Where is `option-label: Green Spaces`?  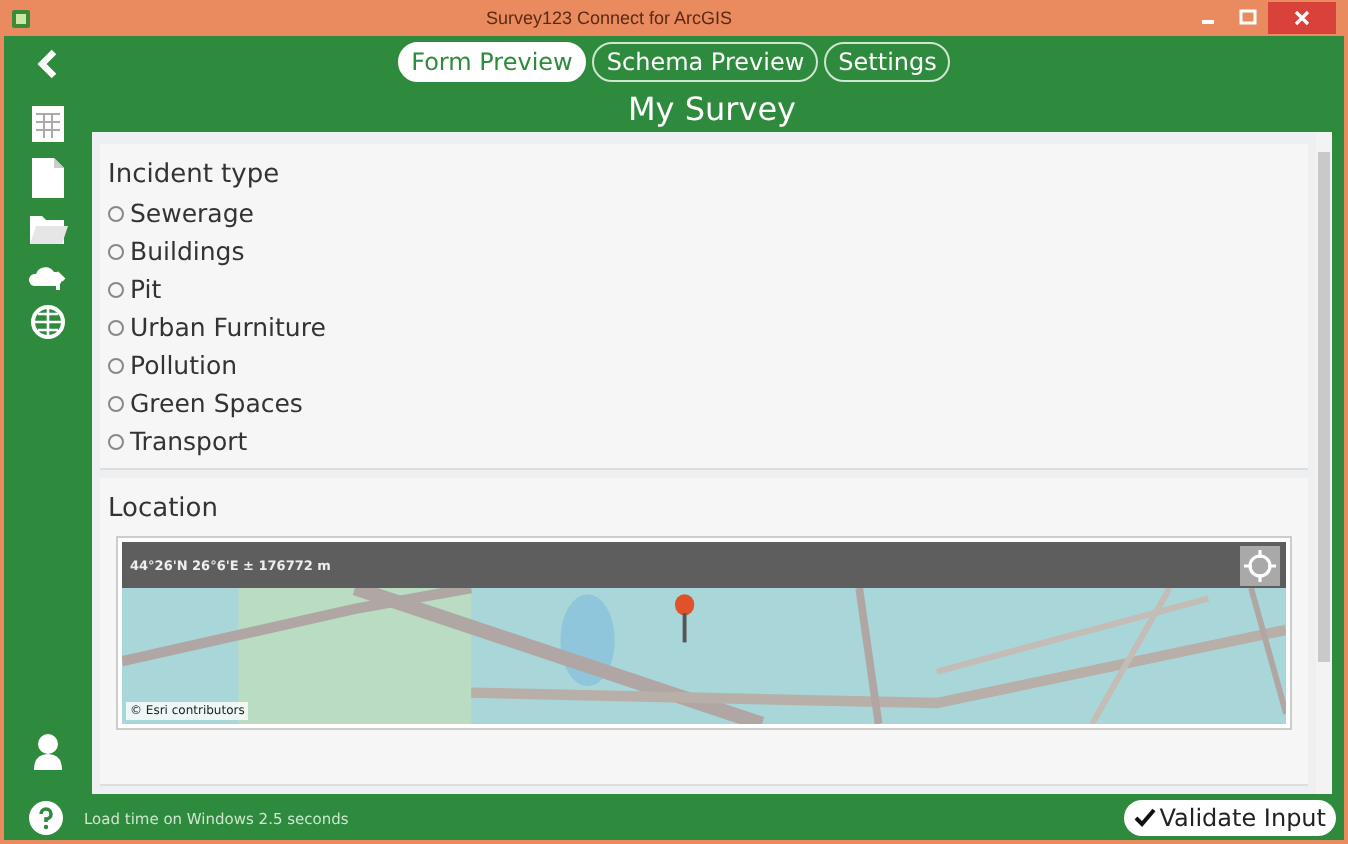 option-label: Green Spaces is located at coordinates (216, 403).